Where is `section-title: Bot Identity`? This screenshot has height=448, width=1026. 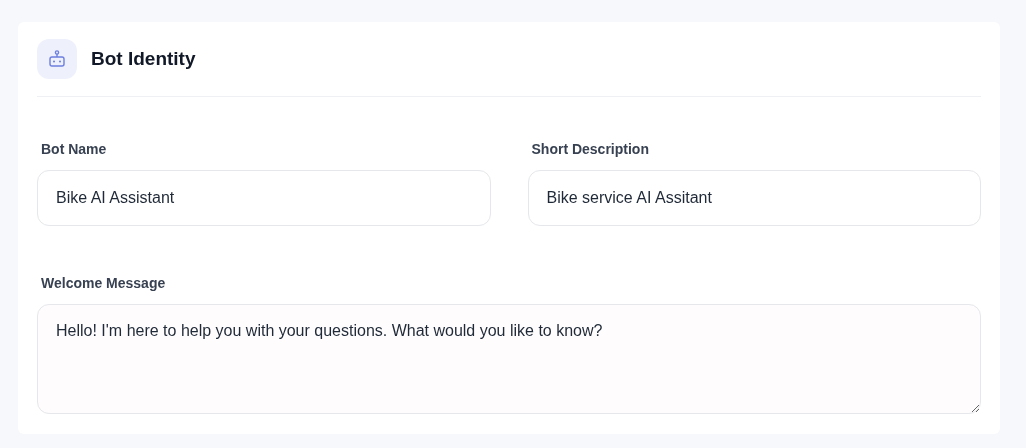 section-title: Bot Identity is located at coordinates (143, 58).